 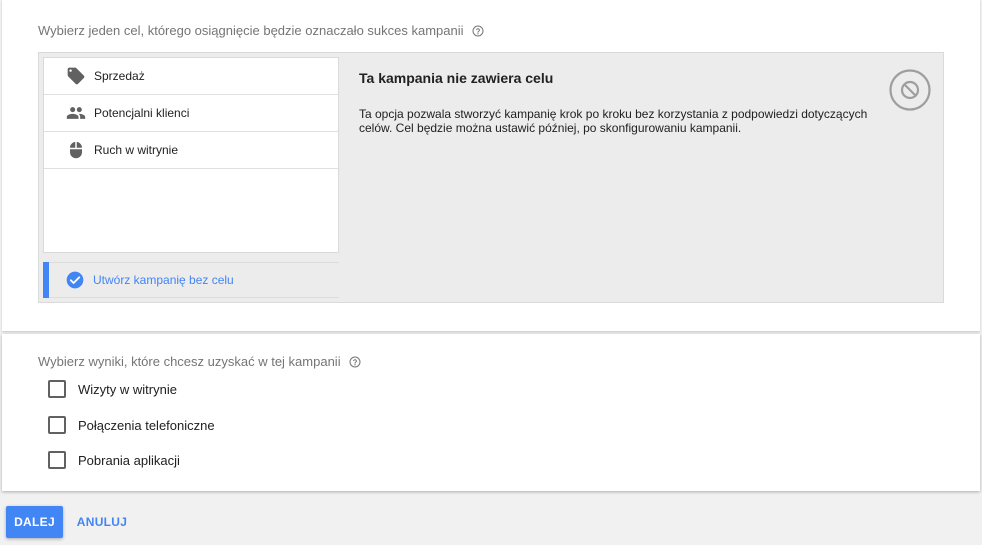 What do you see at coordinates (76, 76) in the screenshot?
I see `tag-icon` at bounding box center [76, 76].